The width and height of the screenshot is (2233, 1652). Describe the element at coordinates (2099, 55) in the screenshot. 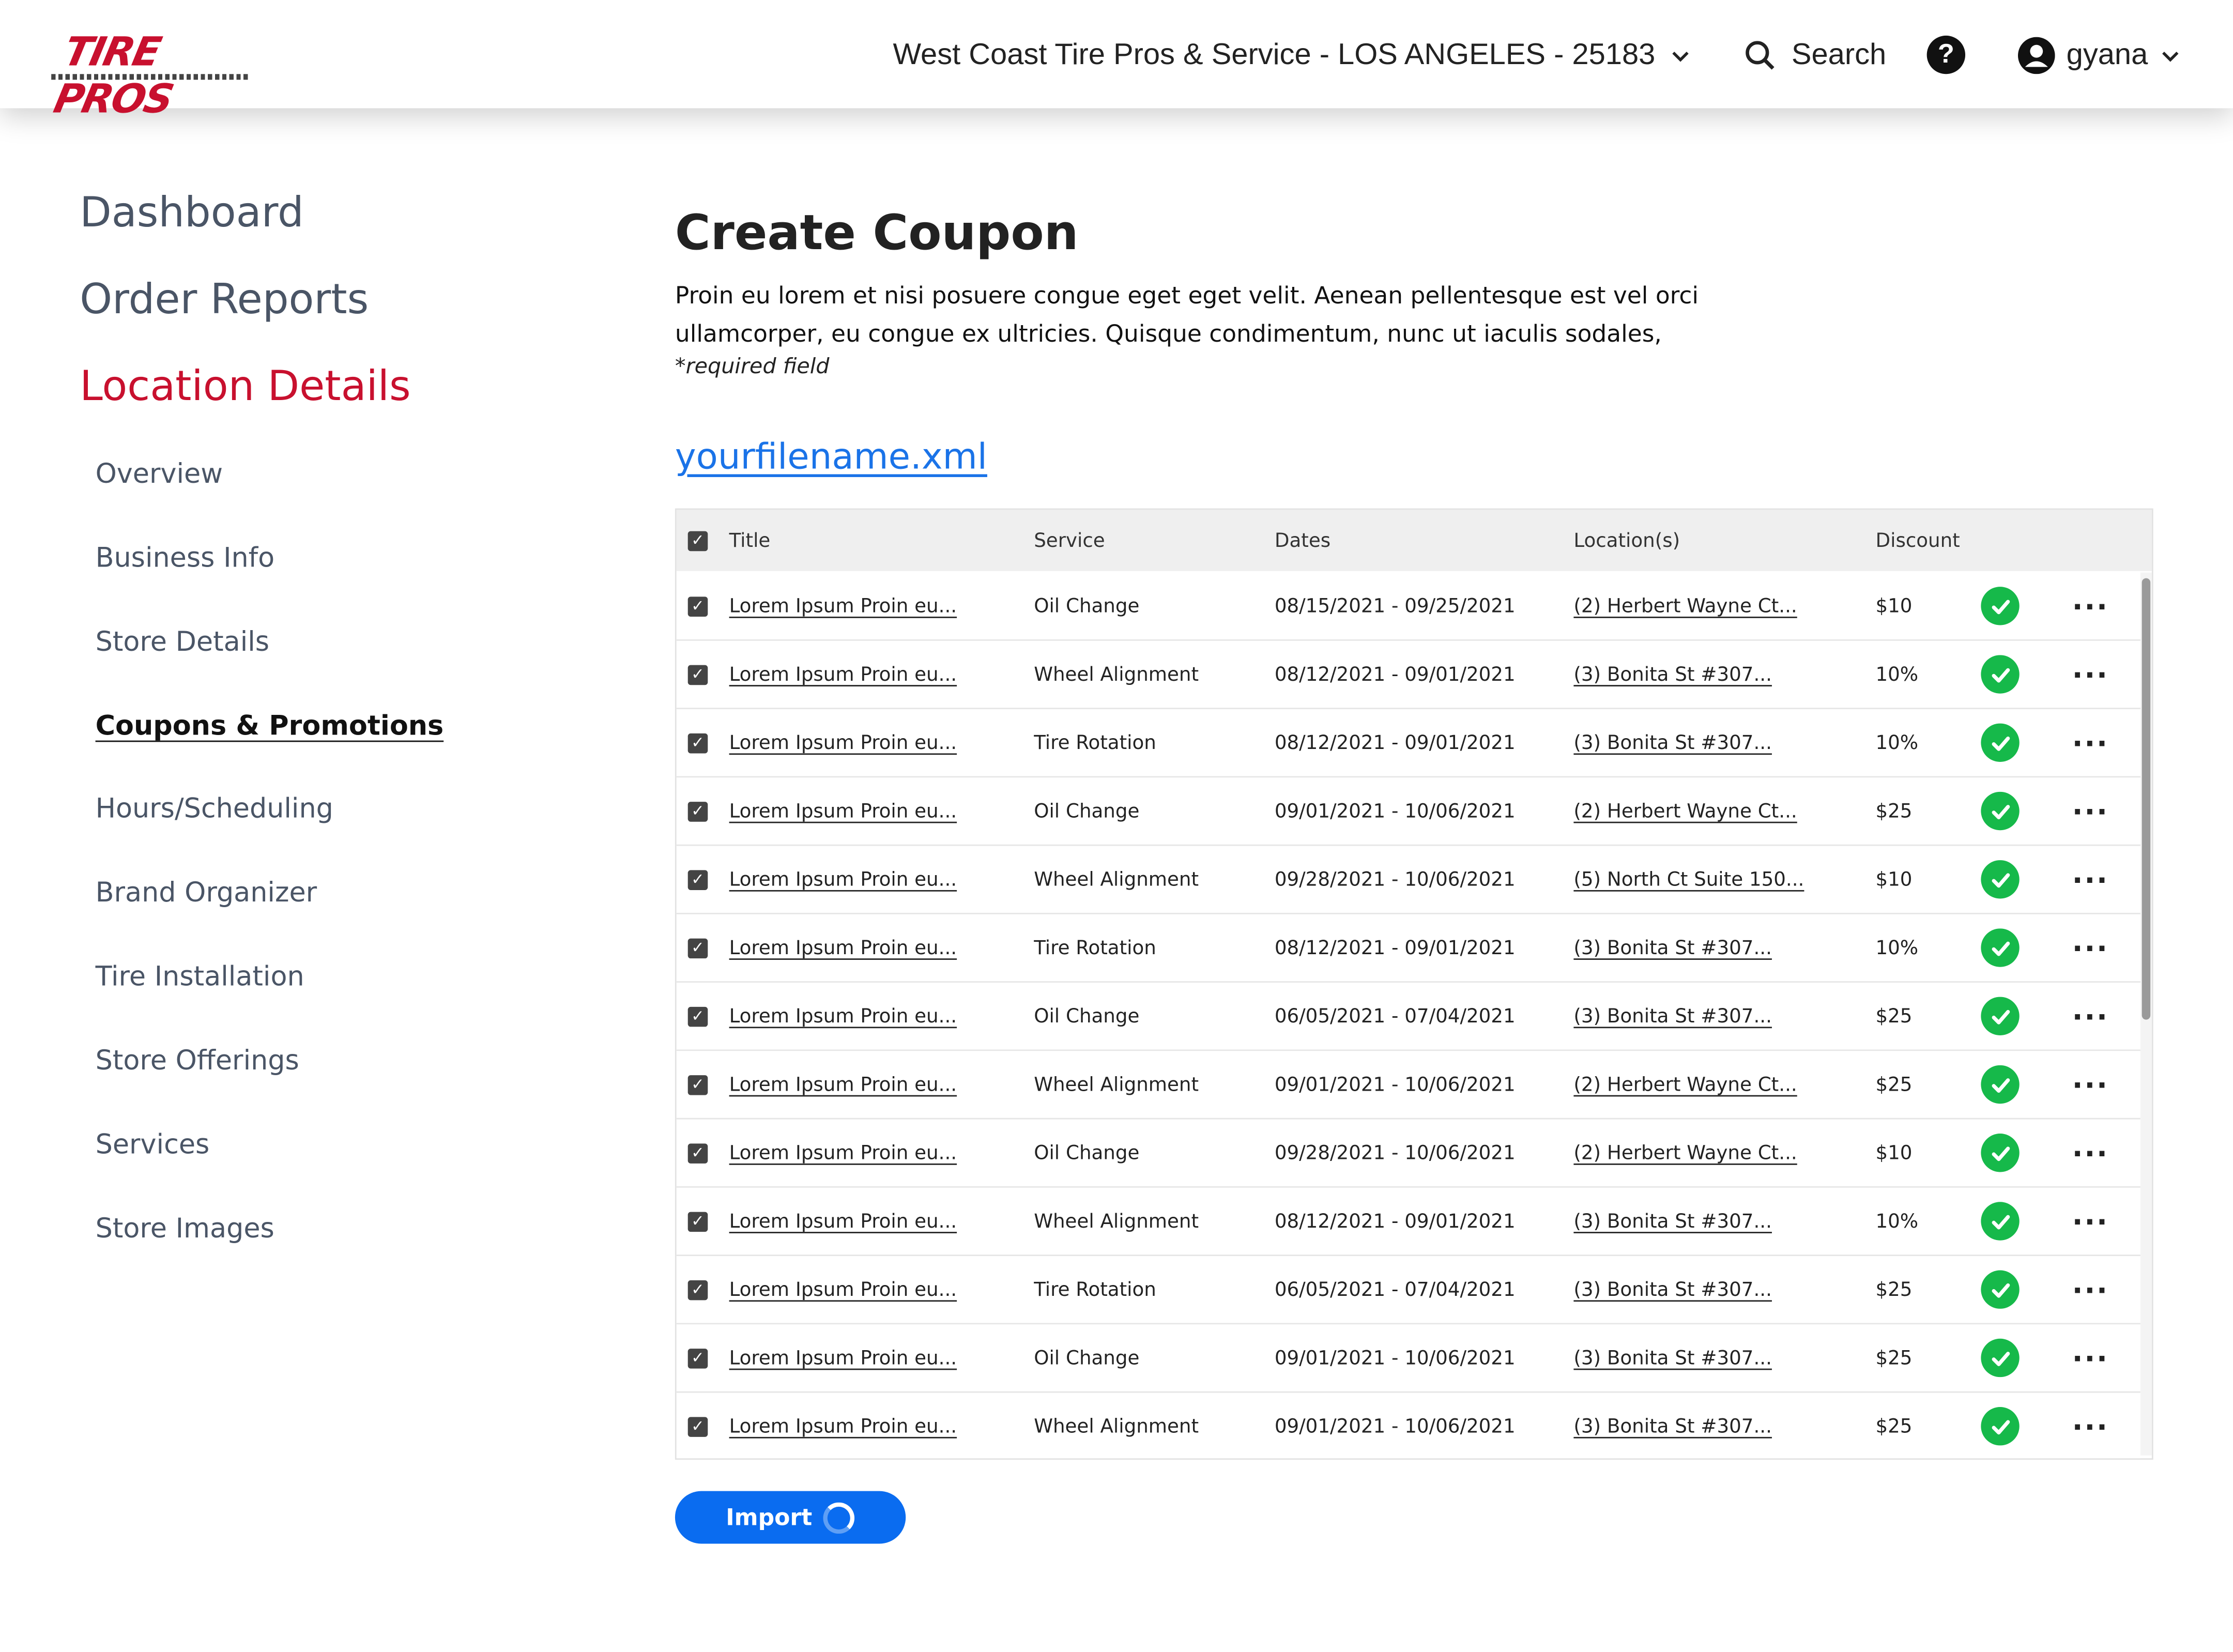

I see `user-menu: gyana` at that location.